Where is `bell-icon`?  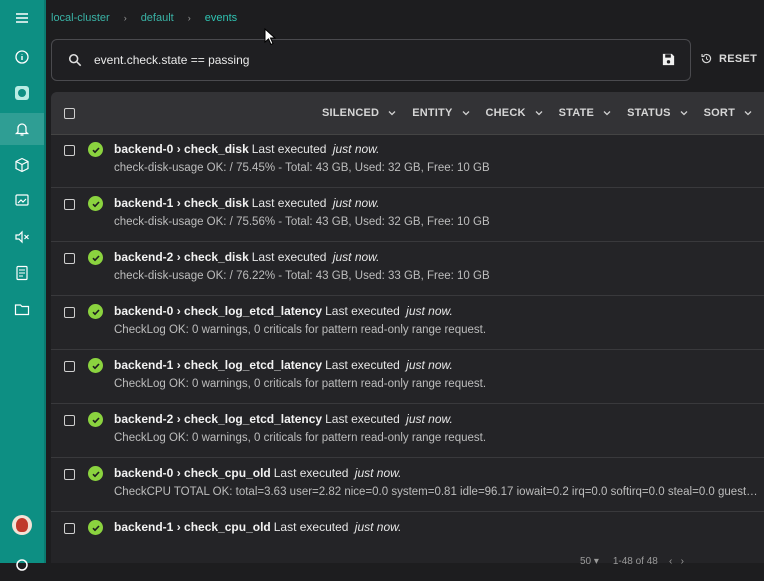
bell-icon is located at coordinates (22, 129).